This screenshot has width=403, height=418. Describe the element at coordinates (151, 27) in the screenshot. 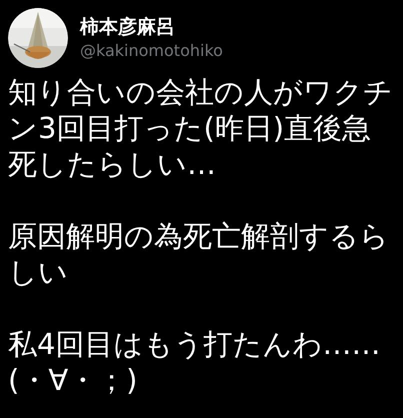

I see `author-name: 柿本彦麻呂` at that location.